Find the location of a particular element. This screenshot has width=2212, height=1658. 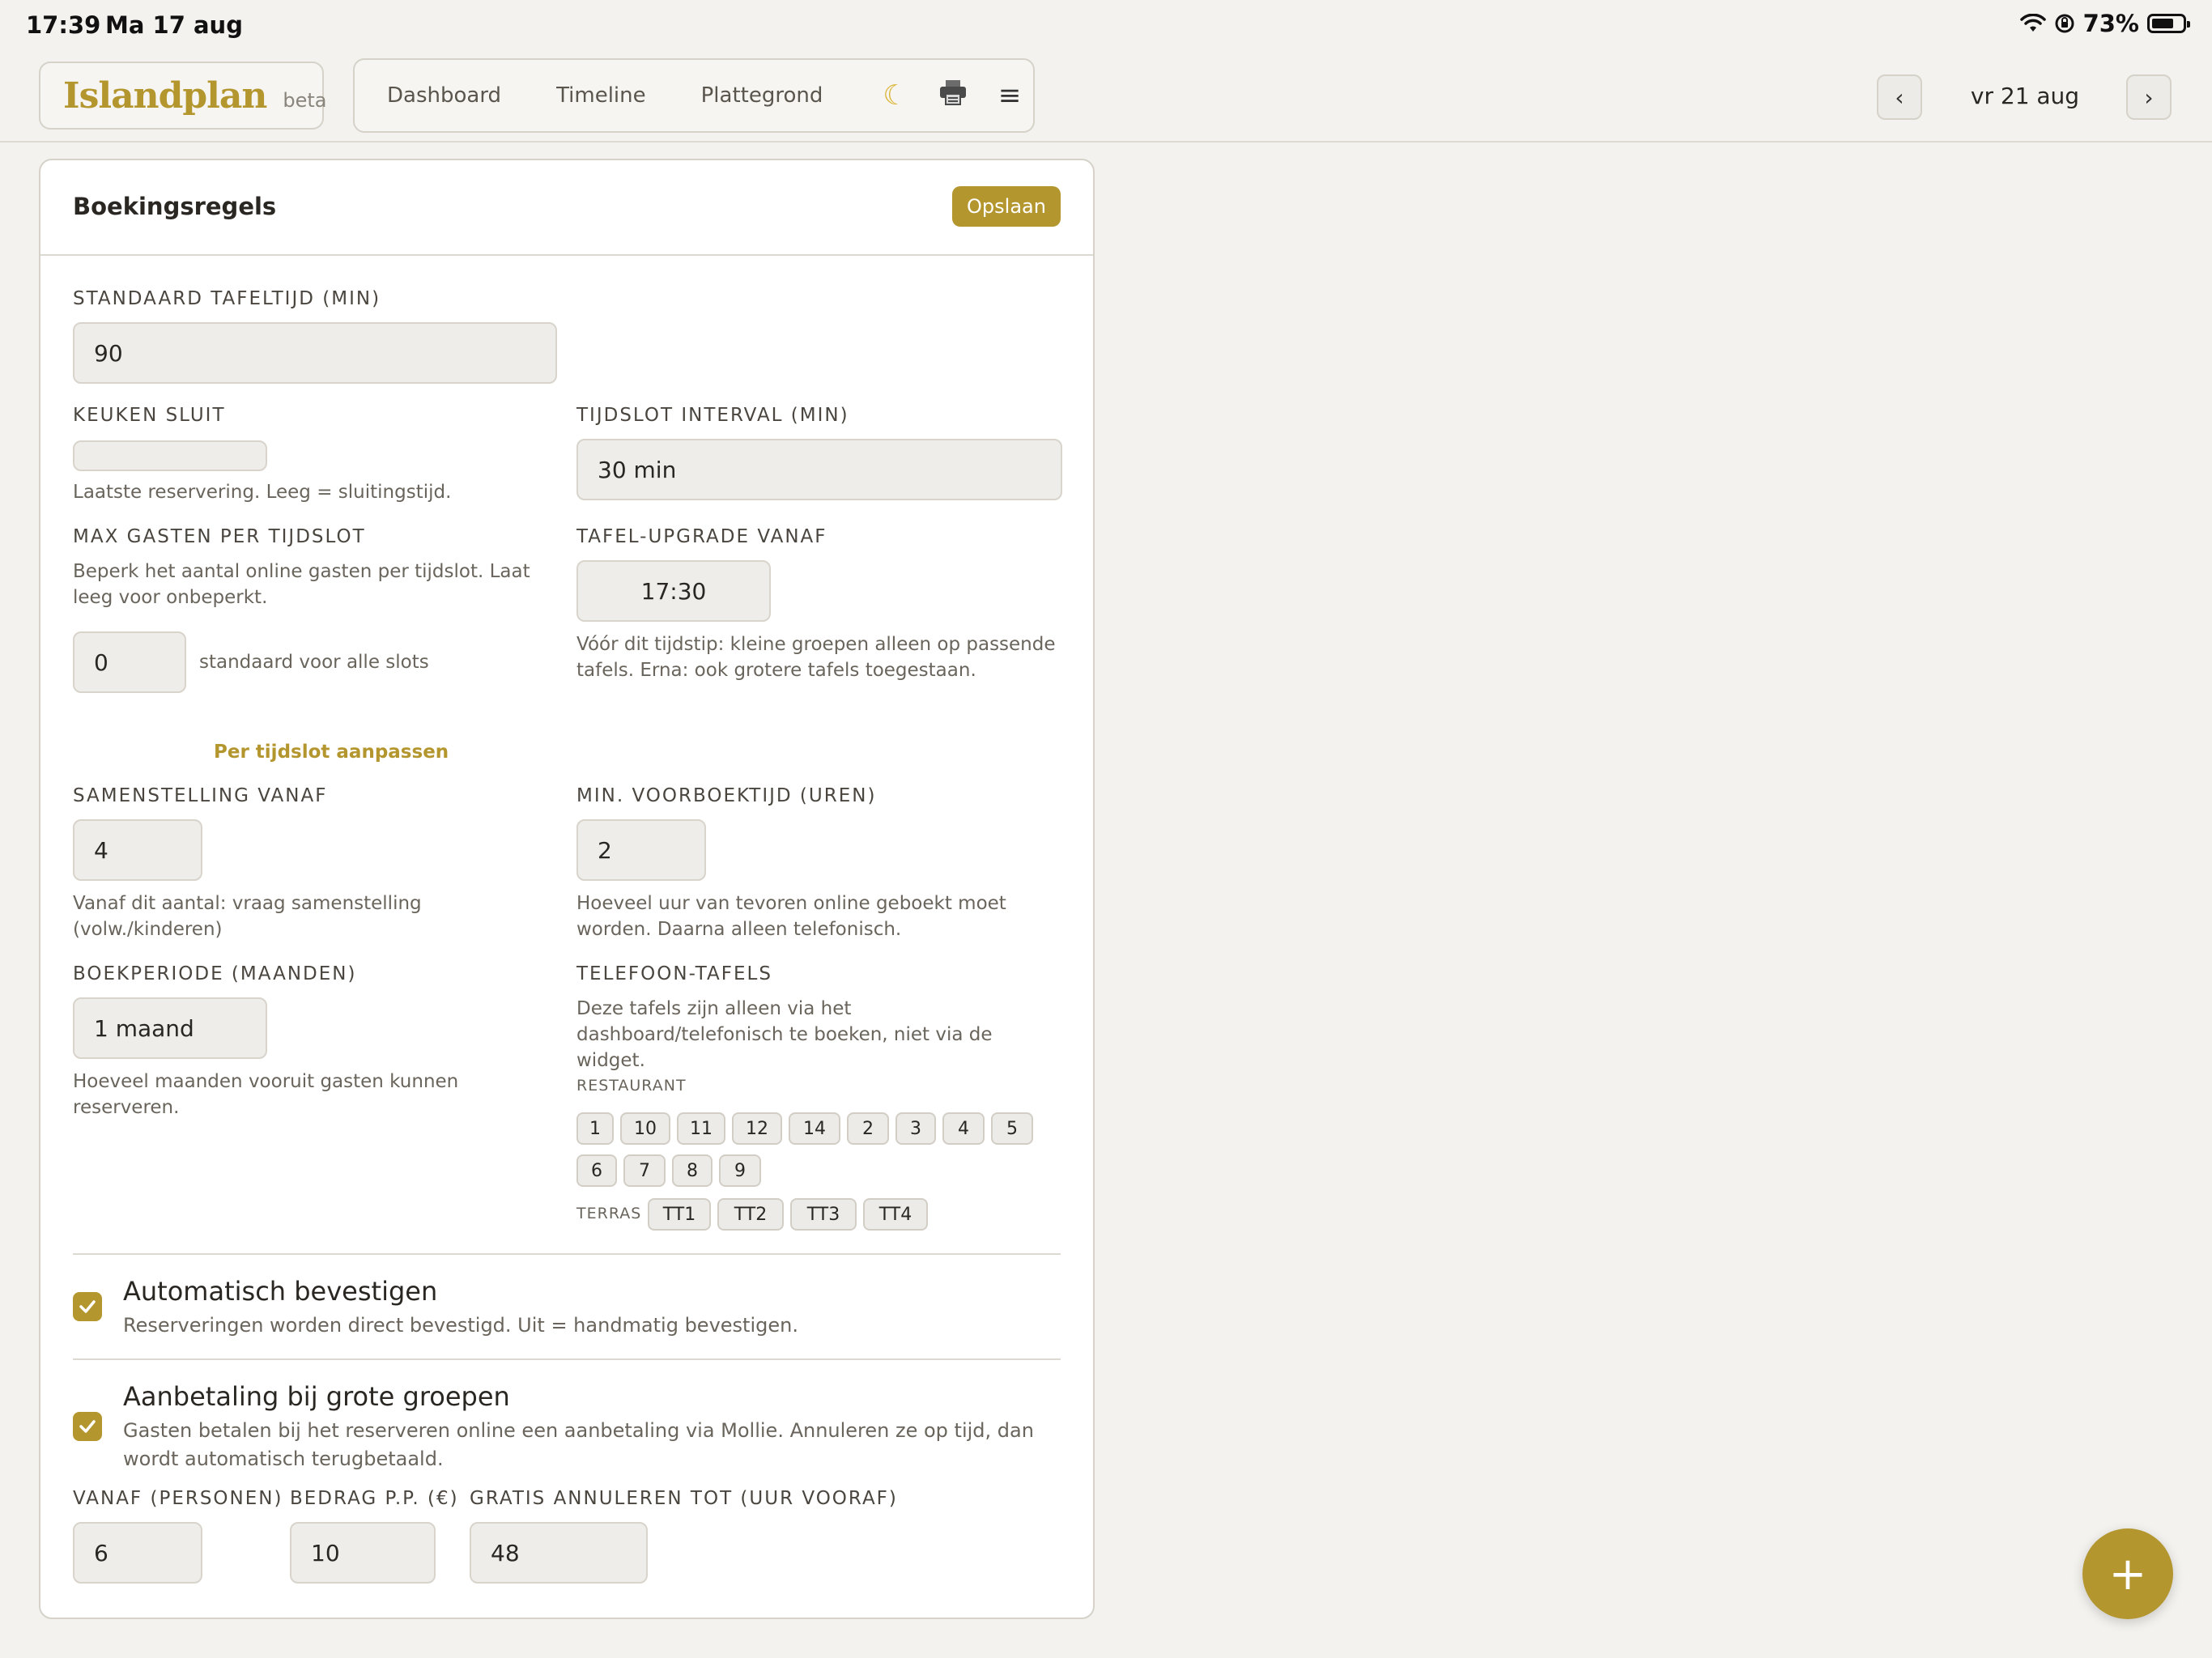

menu-icon: ≡ is located at coordinates (1010, 95).